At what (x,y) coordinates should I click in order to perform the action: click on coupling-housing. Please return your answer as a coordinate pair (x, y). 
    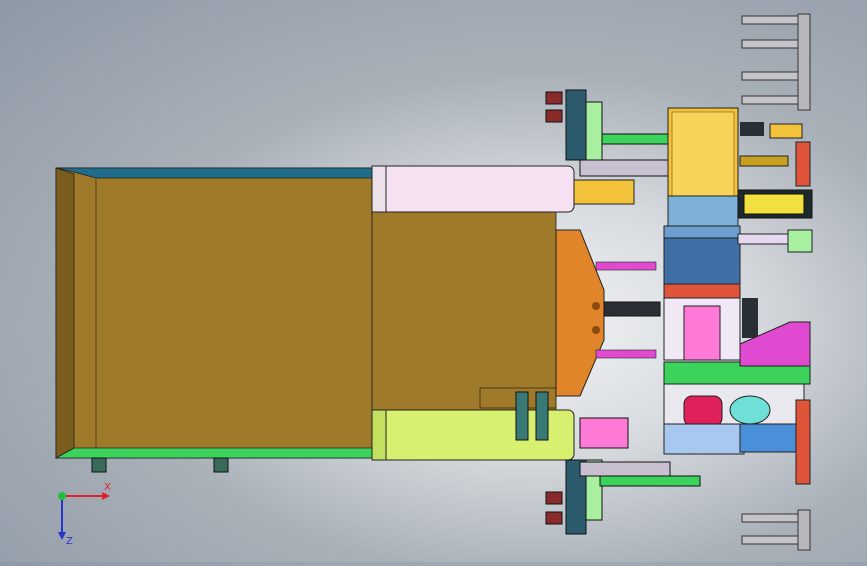
    Looking at the image, I should click on (702, 262).